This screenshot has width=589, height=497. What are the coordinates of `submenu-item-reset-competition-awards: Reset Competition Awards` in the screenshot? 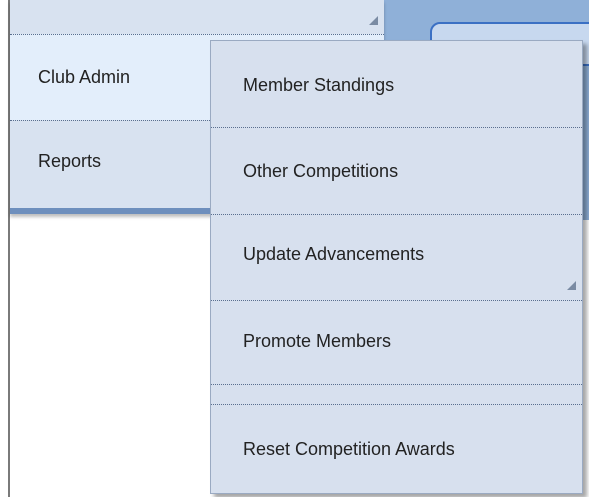 It's located at (396, 449).